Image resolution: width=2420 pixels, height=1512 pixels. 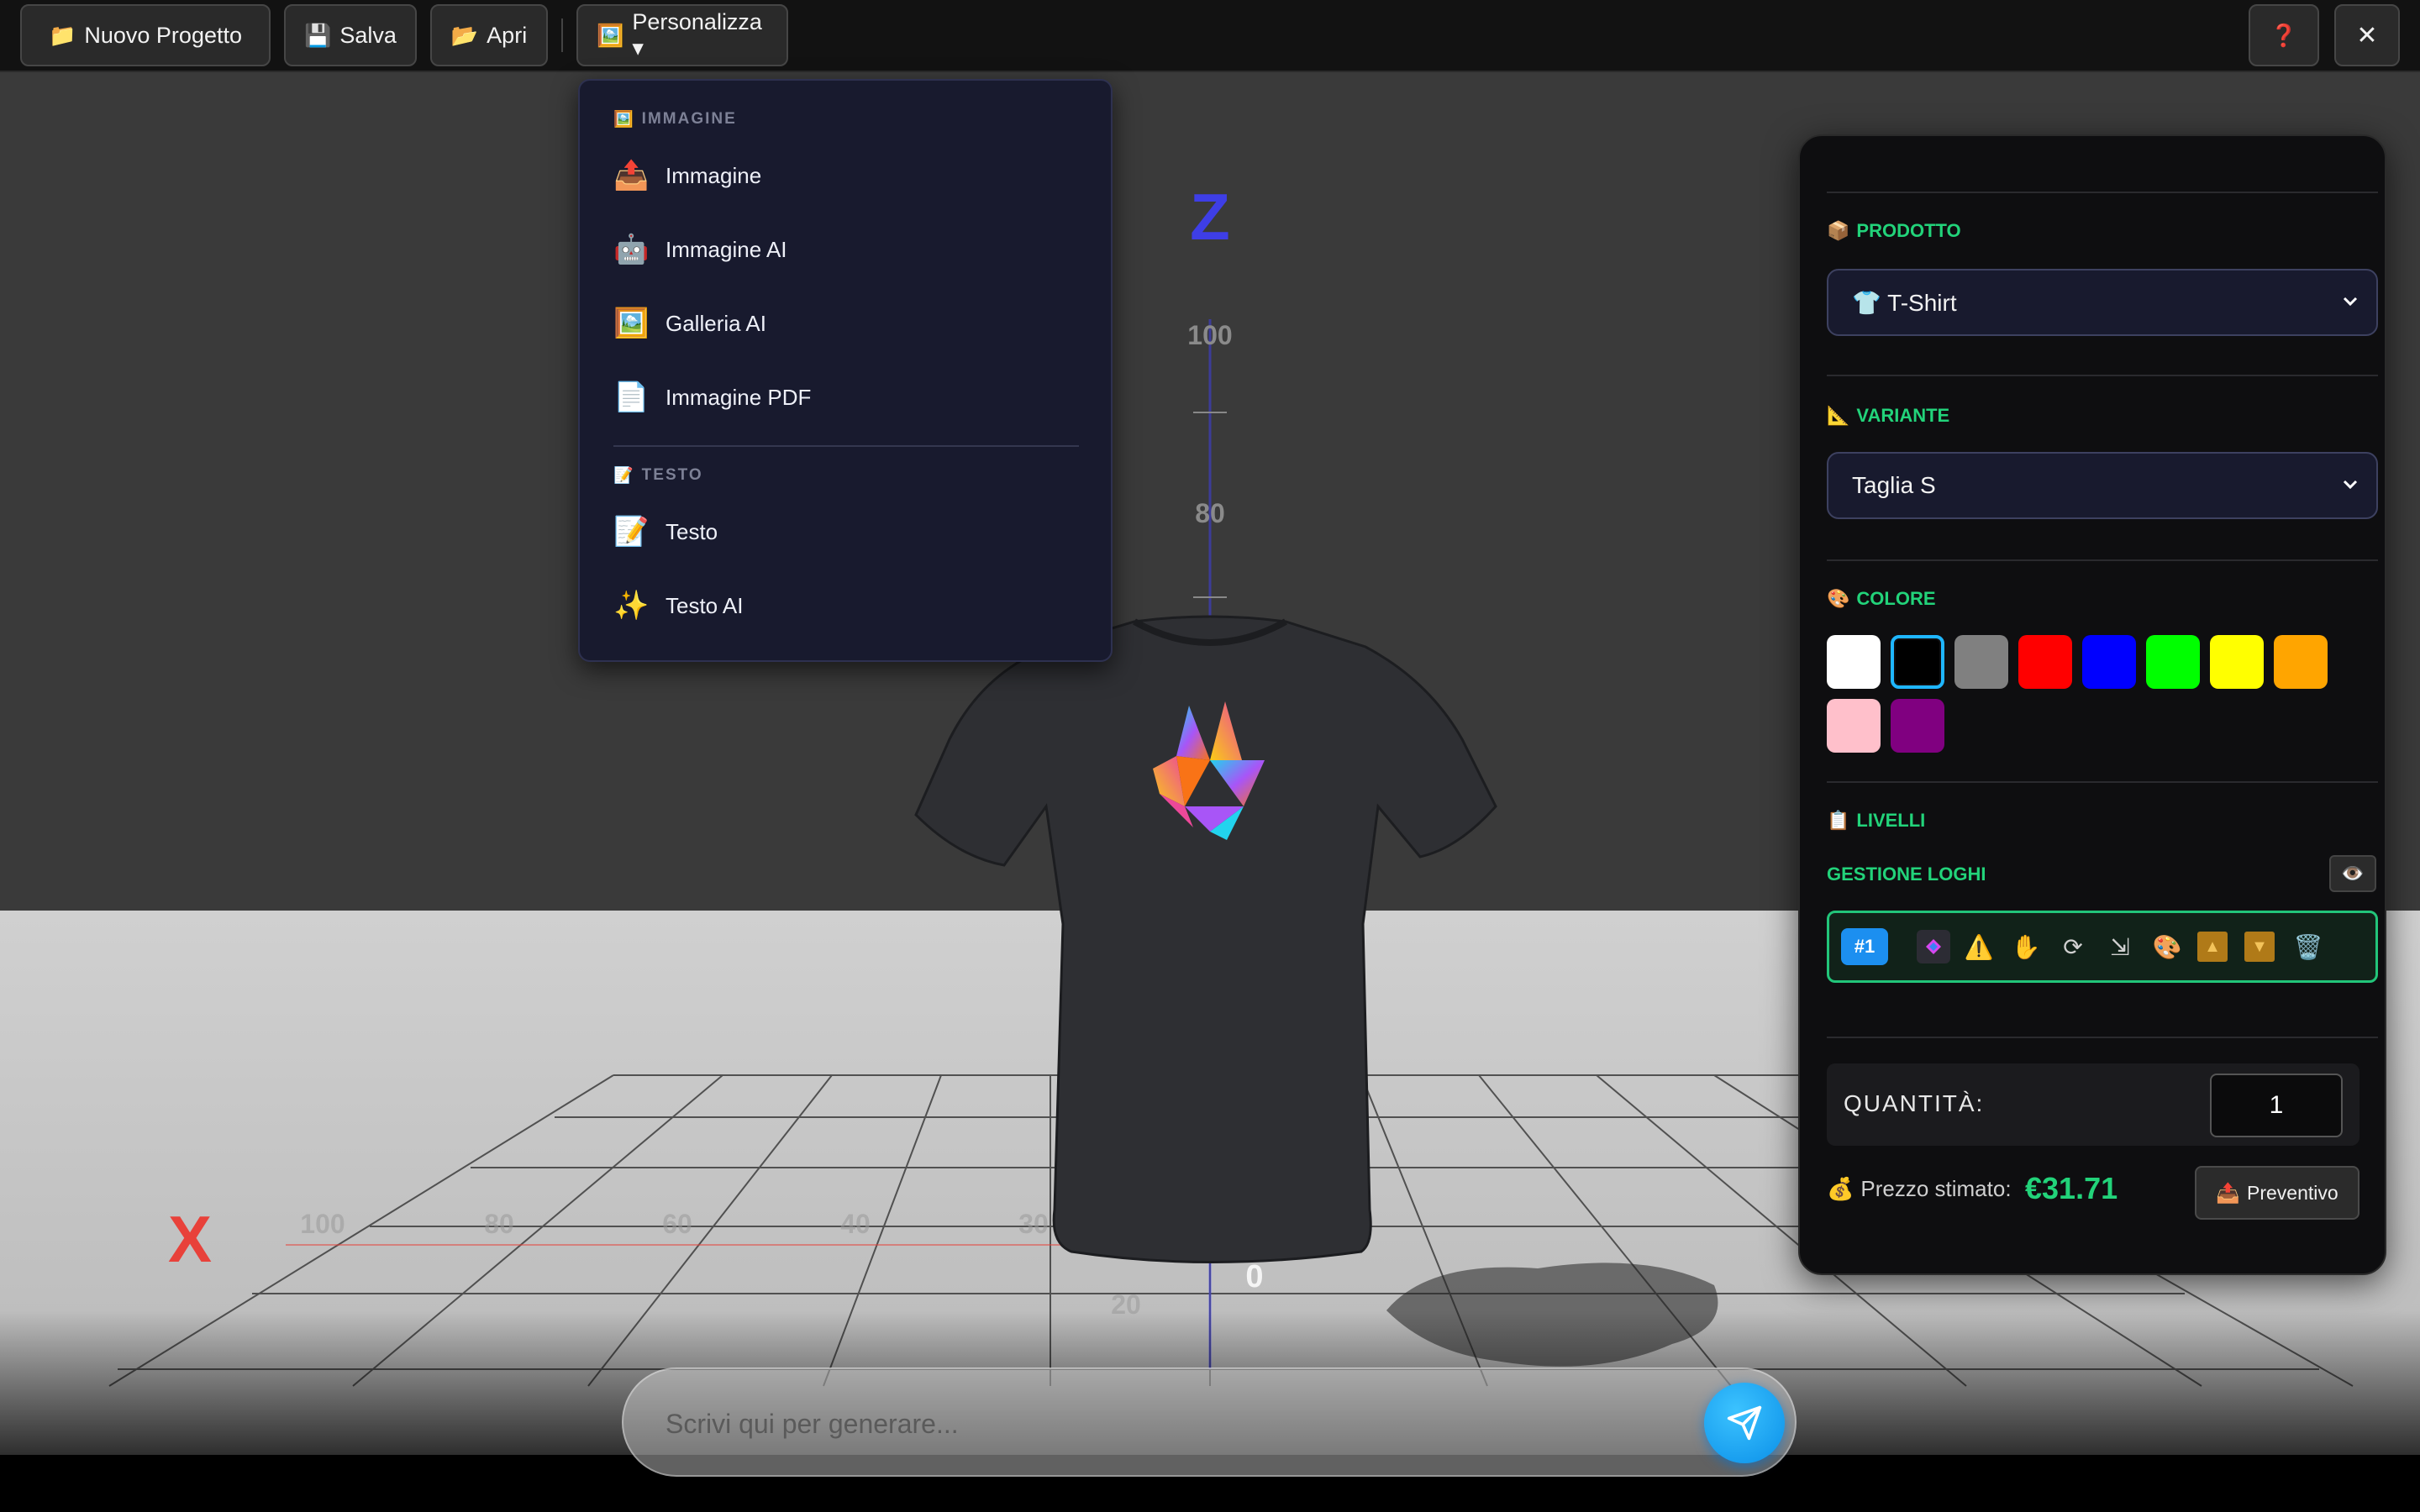 I want to click on menu-item-ai-gallery: 🖼️ Galleria AI, so click(x=848, y=323).